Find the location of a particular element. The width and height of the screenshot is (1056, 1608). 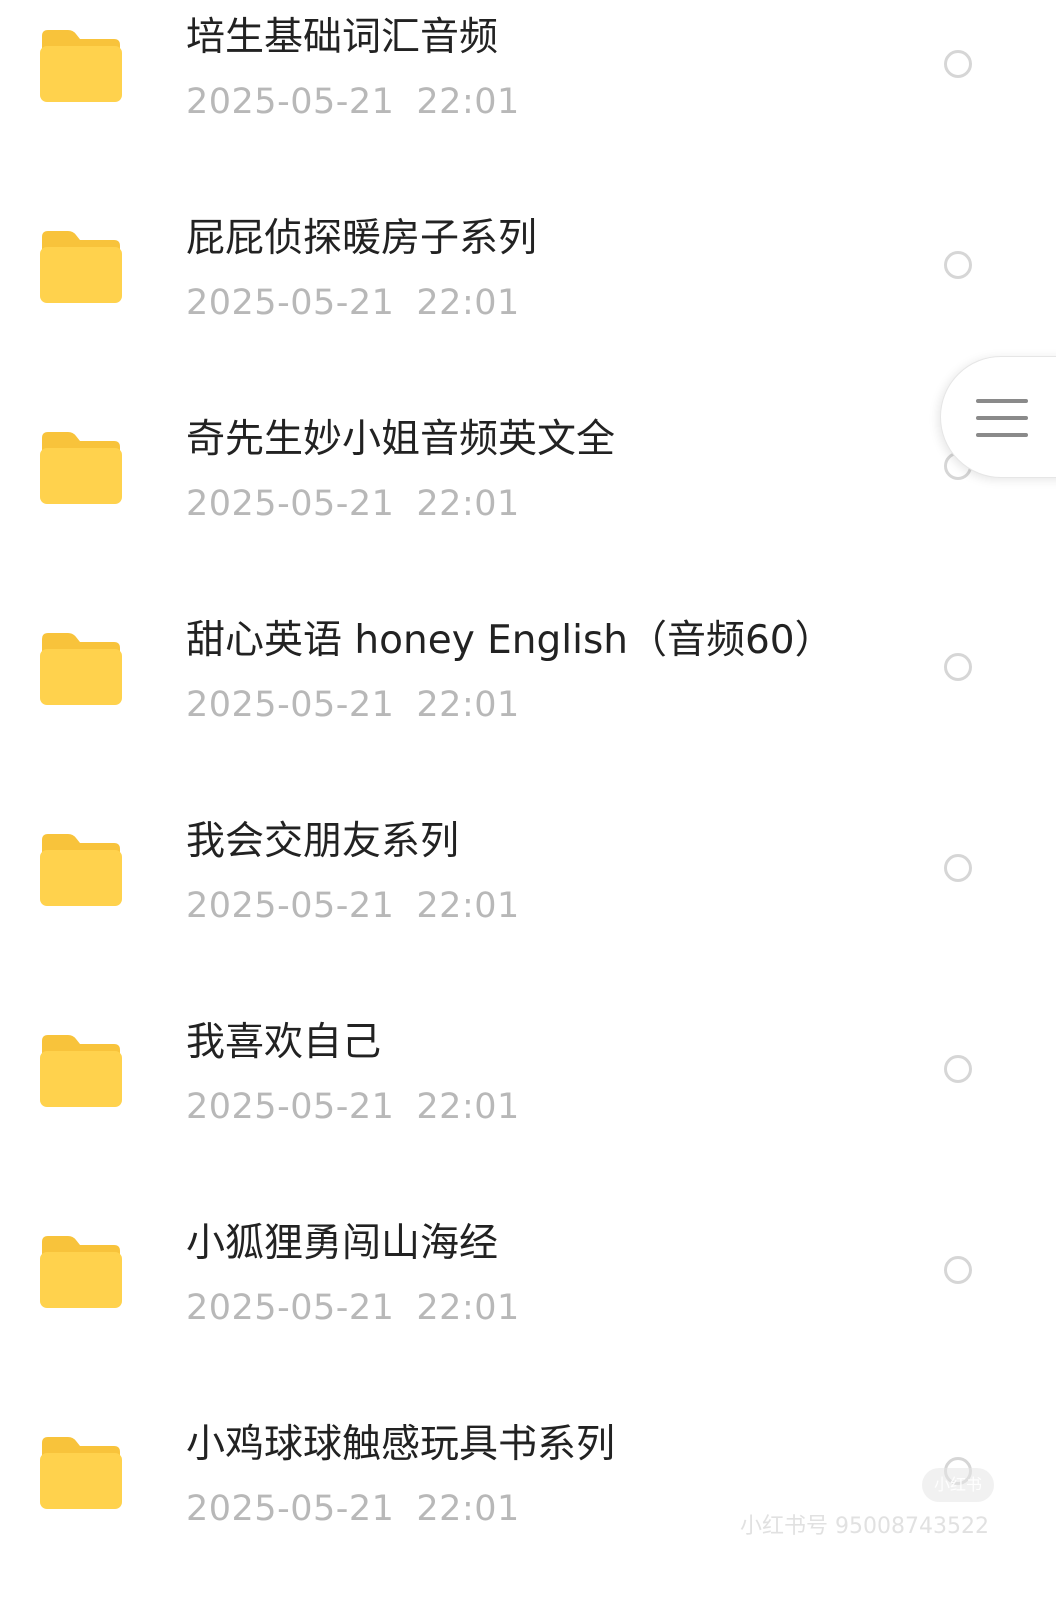

folder-name: 小狐狸勇闯山海经 is located at coordinates (342, 1243).